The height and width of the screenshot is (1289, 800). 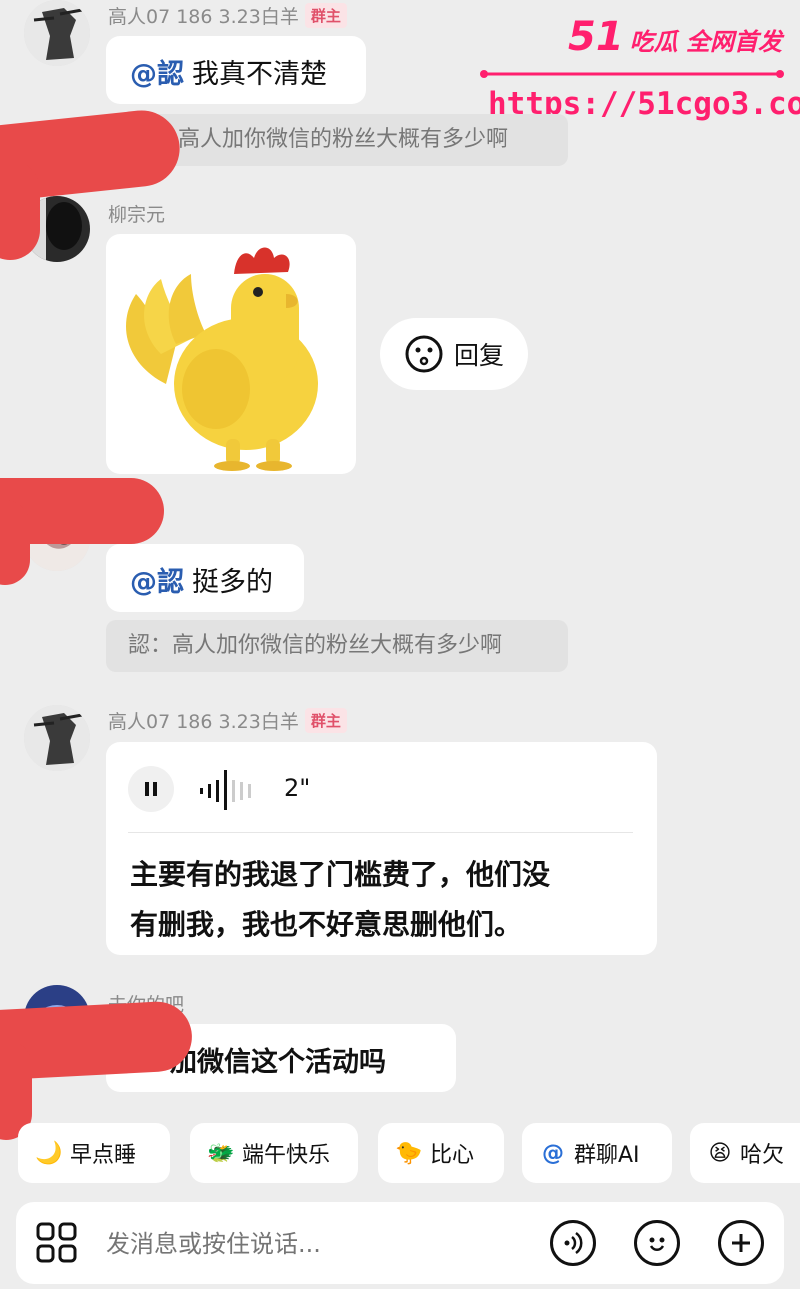 I want to click on voice-transcript: 主要有的我退了门槛费了，他们没 有删我，我也不好意思删他们。, so click(x=340, y=900).